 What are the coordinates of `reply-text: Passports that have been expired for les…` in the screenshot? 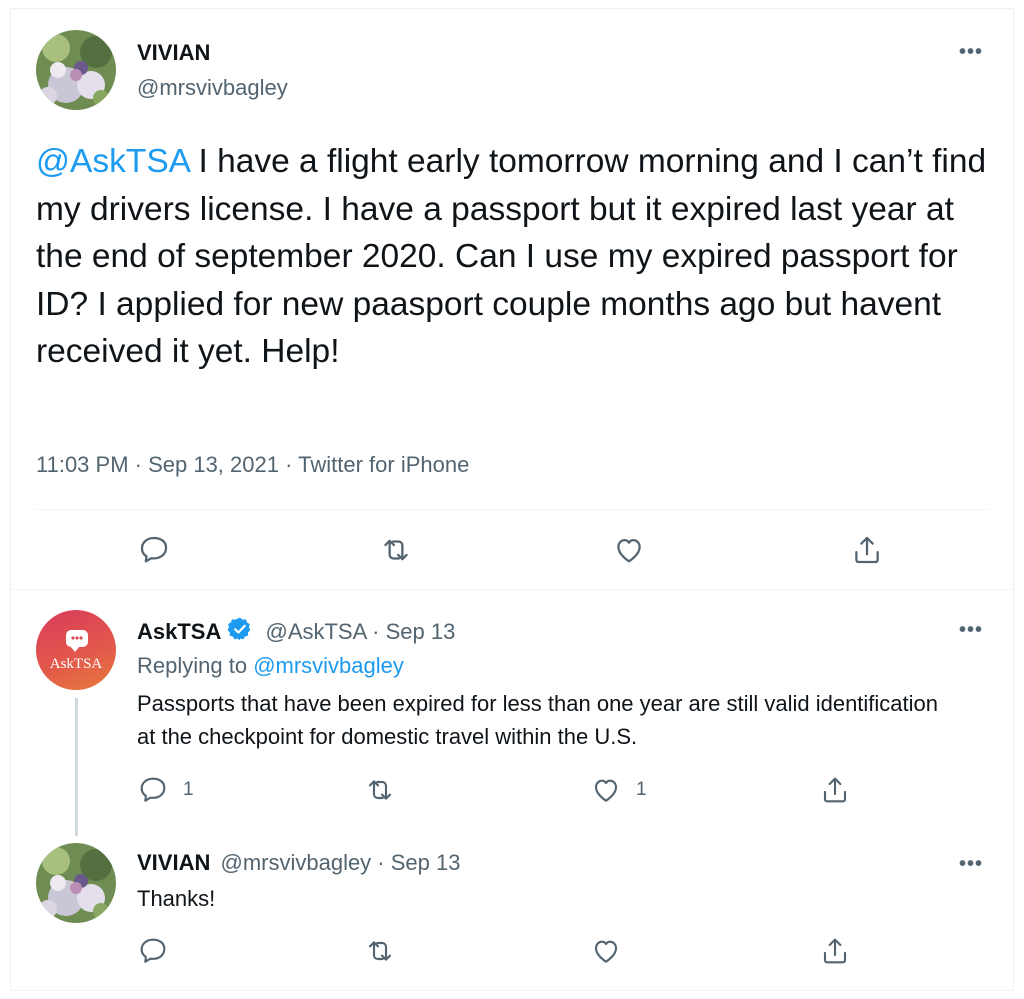 It's located at (538, 720).